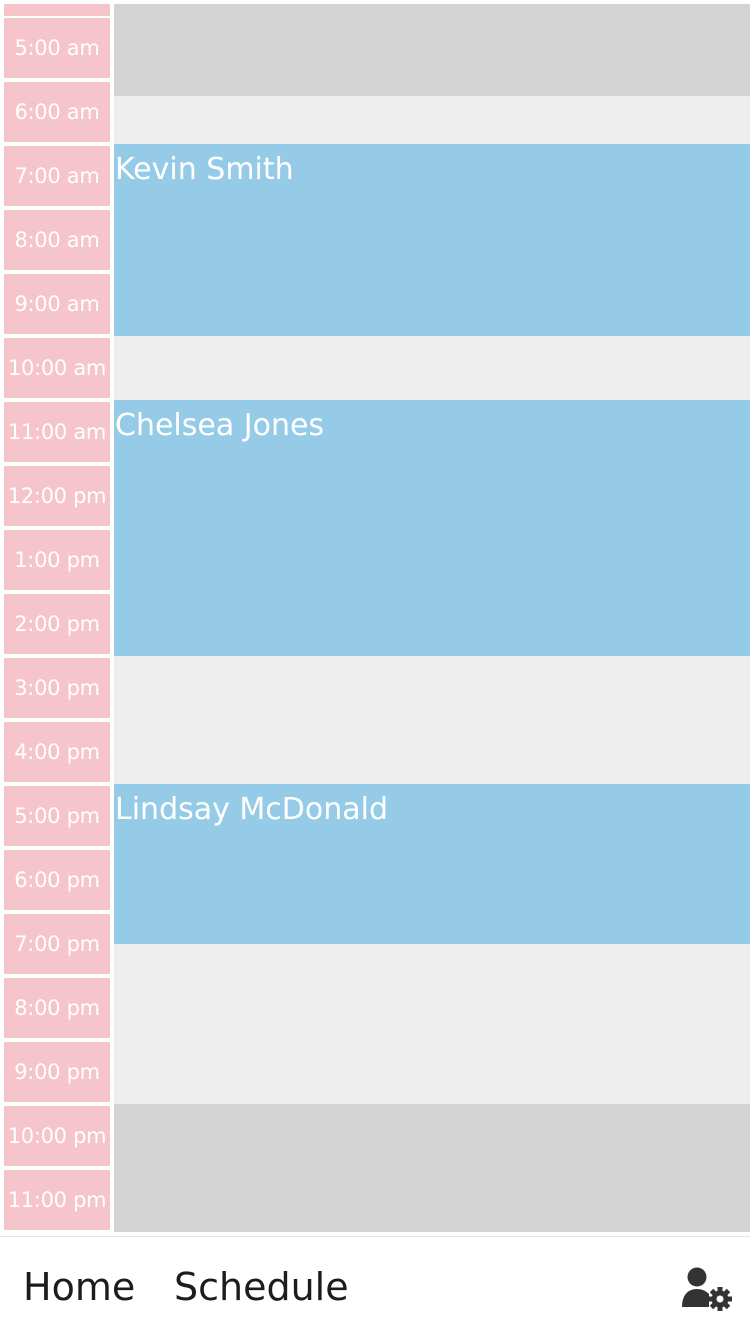  What do you see at coordinates (375, 1288) in the screenshot?
I see `bottom-nav: Home Schedule` at bounding box center [375, 1288].